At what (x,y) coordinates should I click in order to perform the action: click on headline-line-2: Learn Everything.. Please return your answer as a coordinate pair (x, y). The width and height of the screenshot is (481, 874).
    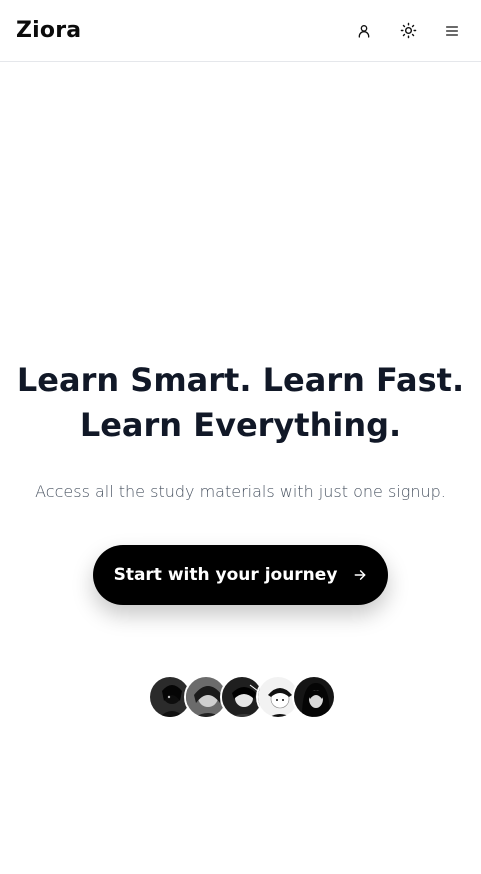
    Looking at the image, I should click on (240, 425).